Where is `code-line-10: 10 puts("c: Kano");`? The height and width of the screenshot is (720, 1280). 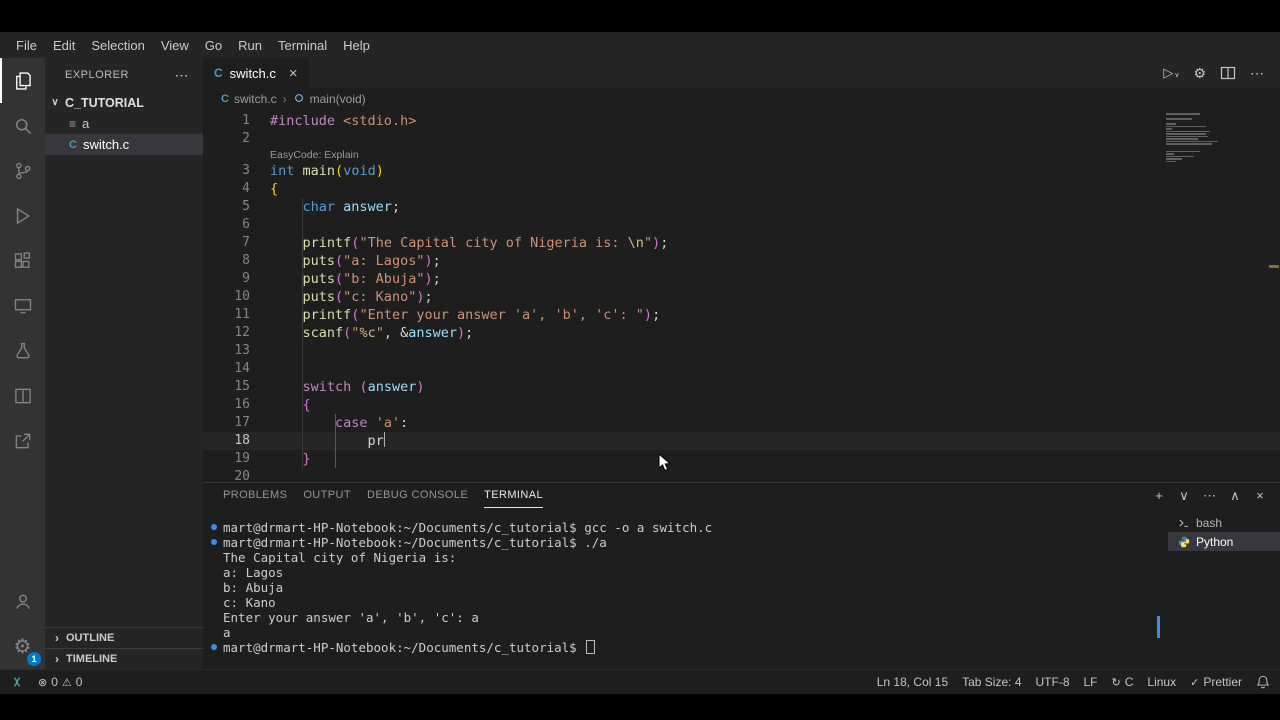
code-line-10: 10 puts("c: Kano"); is located at coordinates (741, 297).